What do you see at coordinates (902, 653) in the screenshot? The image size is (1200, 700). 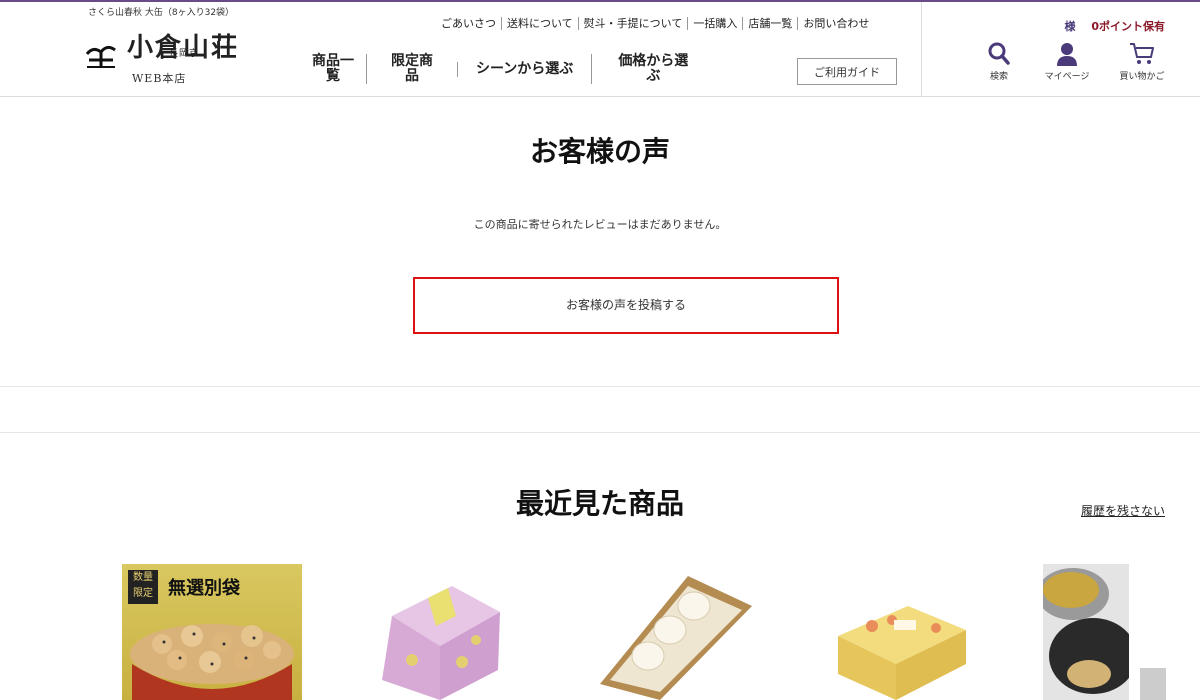 I see `product-4-image` at bounding box center [902, 653].